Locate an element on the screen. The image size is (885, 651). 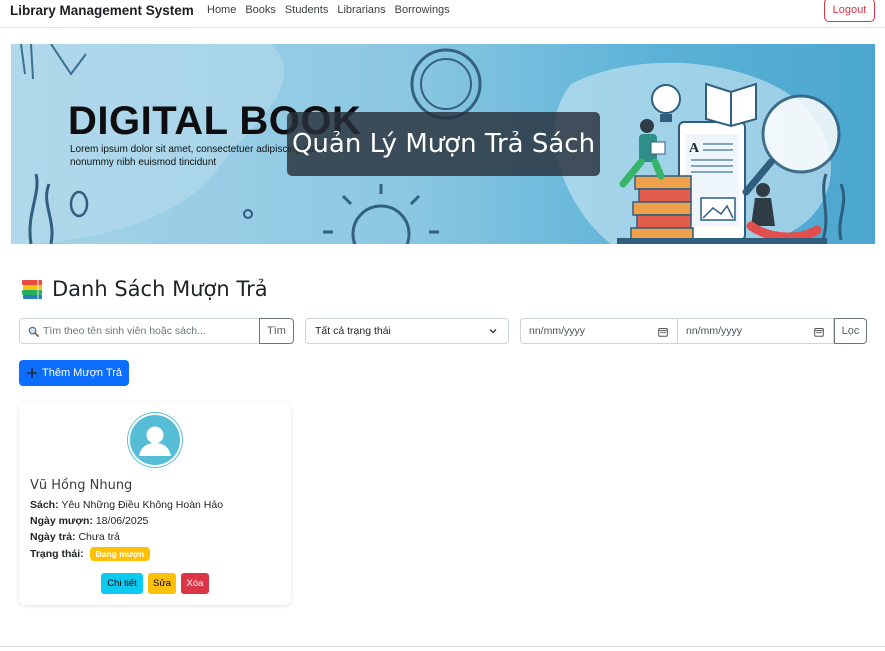
book-label: Sách: is located at coordinates (44, 505).